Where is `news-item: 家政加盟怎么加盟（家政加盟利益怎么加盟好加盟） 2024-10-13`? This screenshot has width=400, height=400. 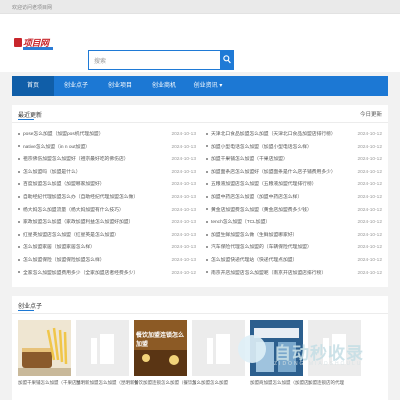
news-item: 家政加盟怎么加盟（家政加盟利益怎么加盟好加盟） 2024-10-13 is located at coordinates (107, 222).